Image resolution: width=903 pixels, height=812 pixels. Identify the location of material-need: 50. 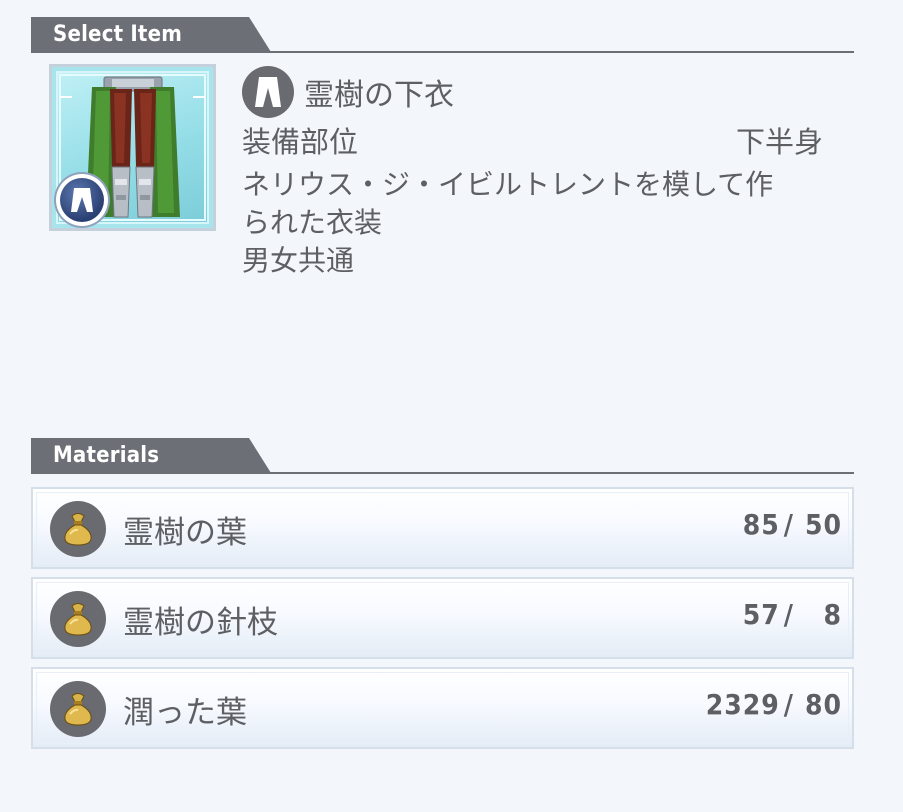
(823, 524).